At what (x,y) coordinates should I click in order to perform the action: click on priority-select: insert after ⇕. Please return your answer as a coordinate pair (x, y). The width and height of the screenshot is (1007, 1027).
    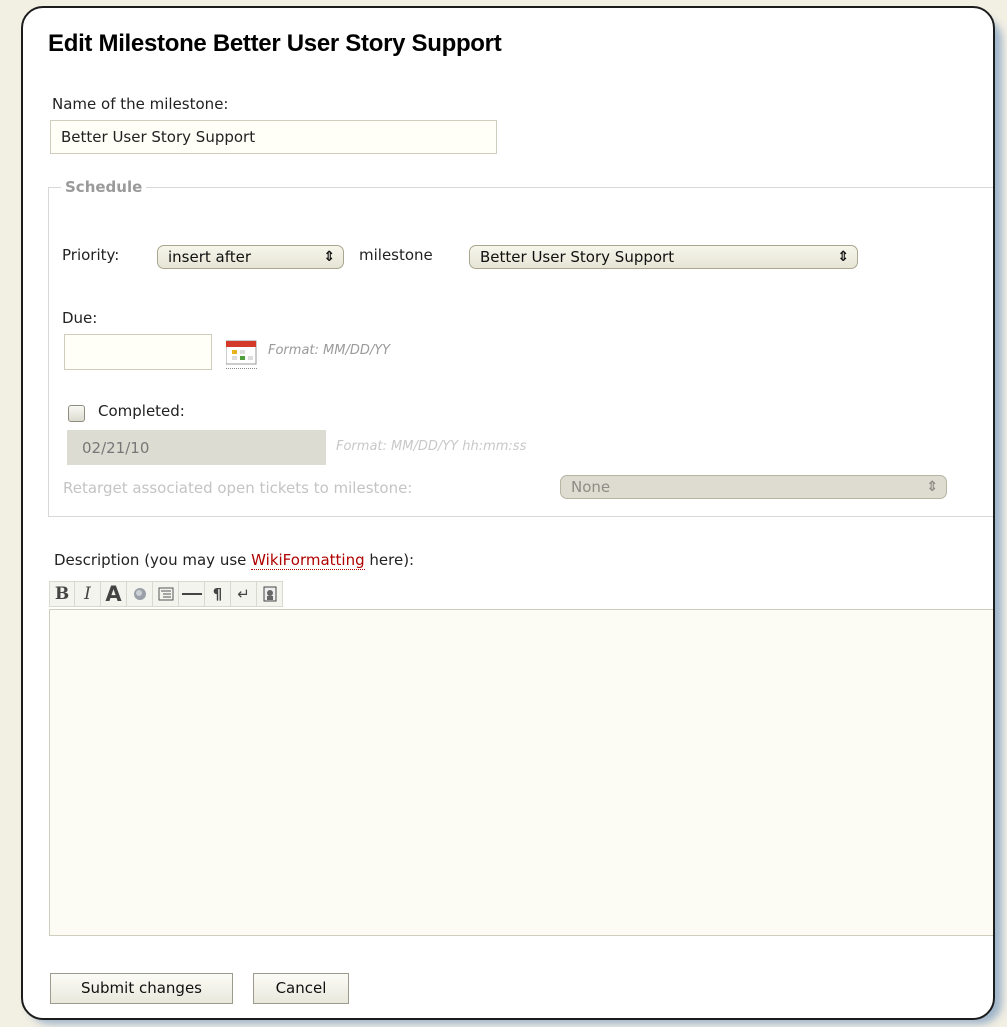
    Looking at the image, I should click on (250, 257).